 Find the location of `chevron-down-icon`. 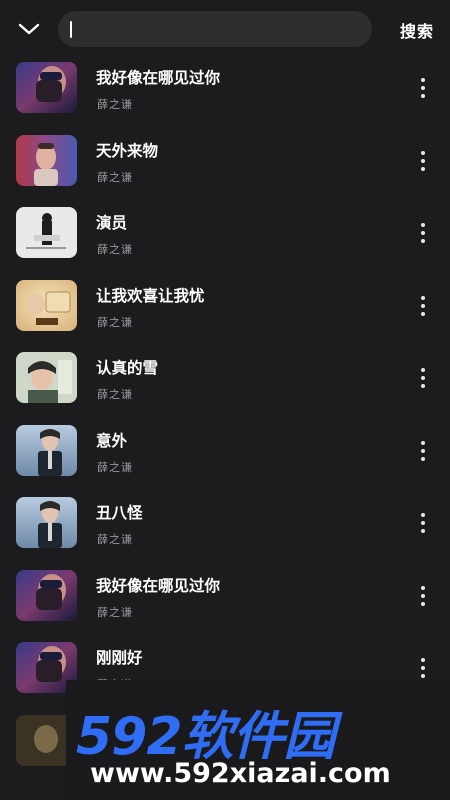

chevron-down-icon is located at coordinates (29, 29).